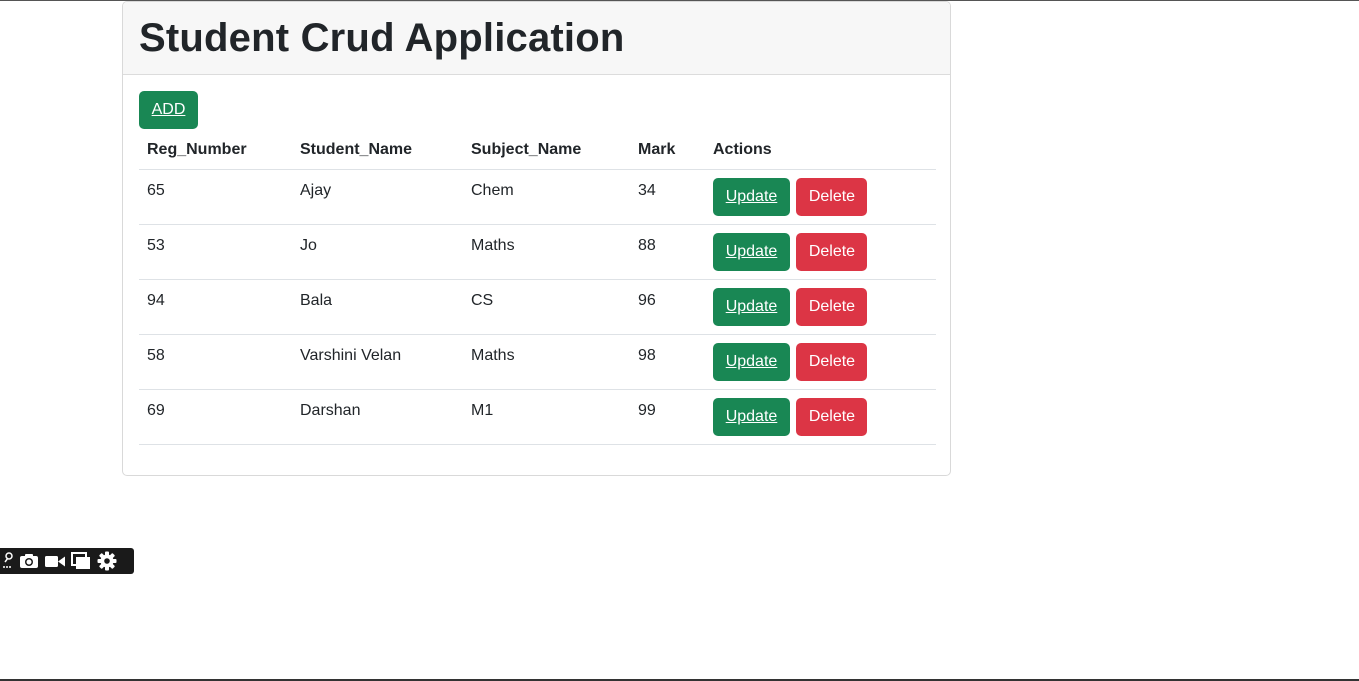 Image resolution: width=1359 pixels, height=681 pixels. I want to click on add-button: ADD, so click(168, 110).